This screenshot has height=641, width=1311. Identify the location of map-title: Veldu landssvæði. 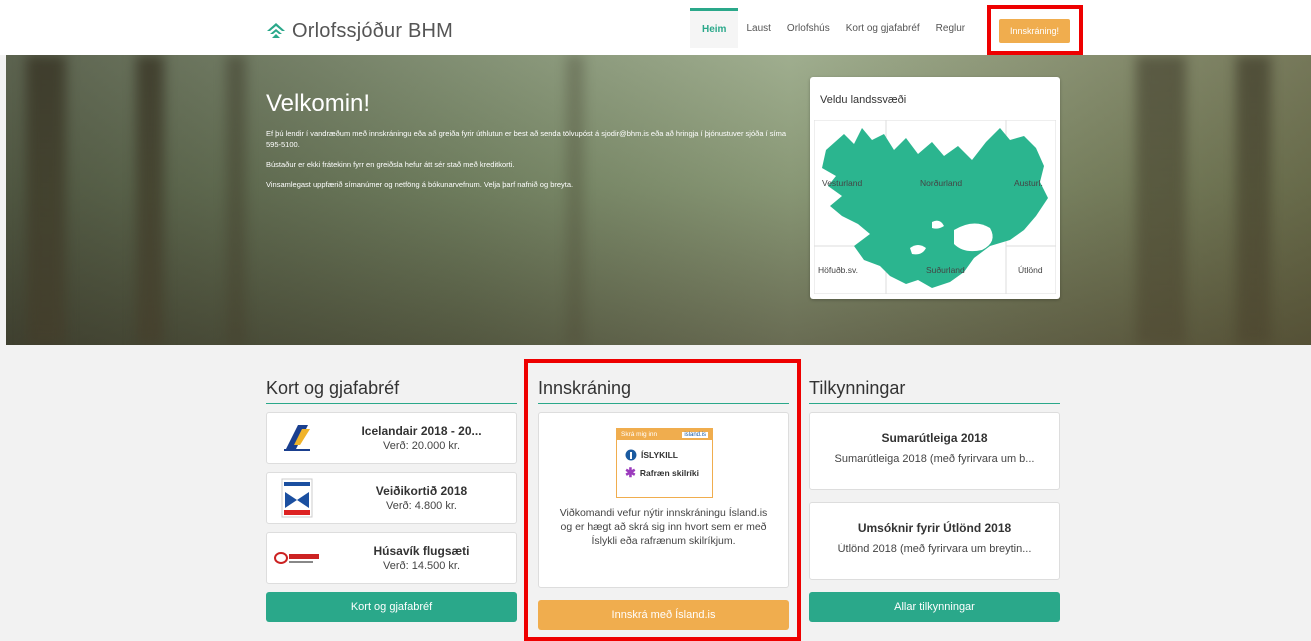
(863, 100).